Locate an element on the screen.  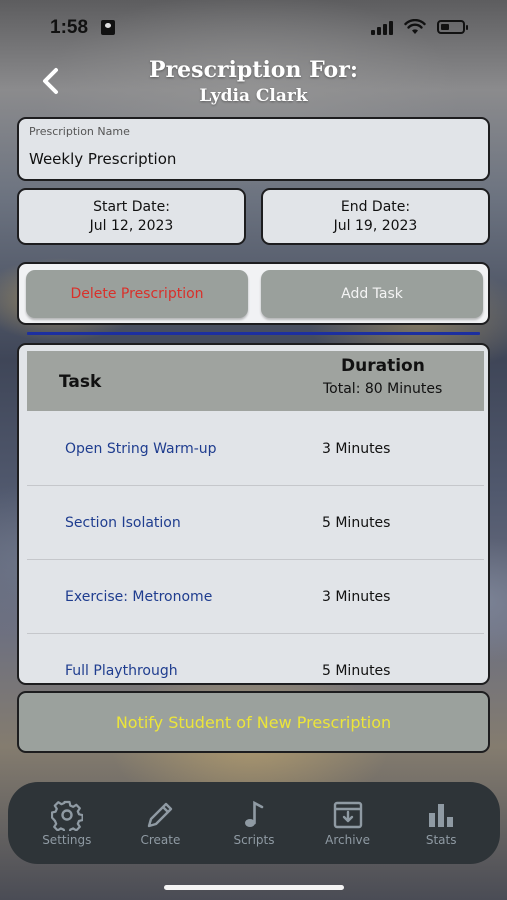
student-name: Lydia Clark is located at coordinates (253, 96).